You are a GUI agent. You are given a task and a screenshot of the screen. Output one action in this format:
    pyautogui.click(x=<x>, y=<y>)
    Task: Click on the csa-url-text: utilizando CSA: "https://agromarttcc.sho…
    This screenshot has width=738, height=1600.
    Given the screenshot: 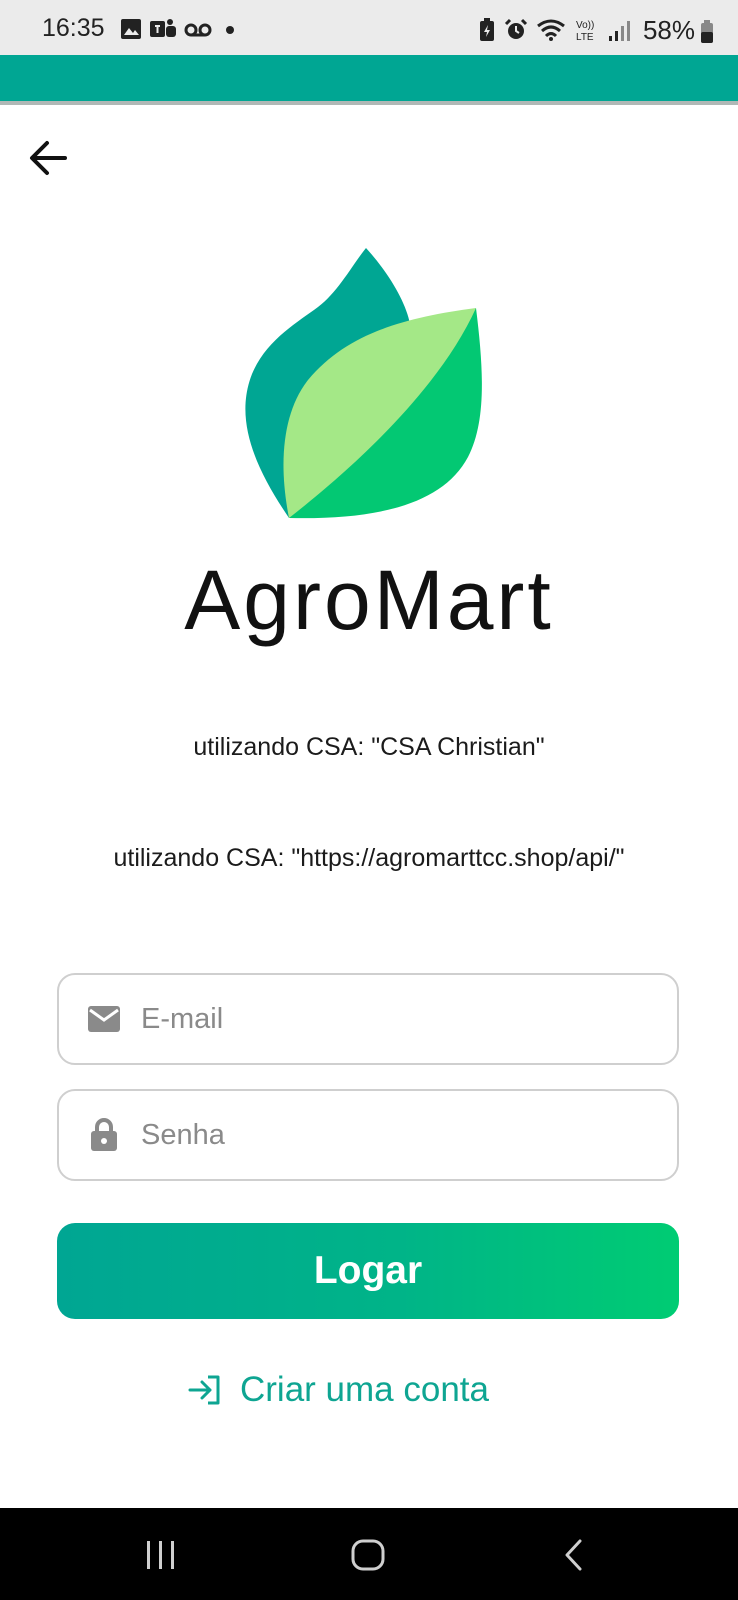 What is the action you would take?
    pyautogui.click(x=369, y=858)
    